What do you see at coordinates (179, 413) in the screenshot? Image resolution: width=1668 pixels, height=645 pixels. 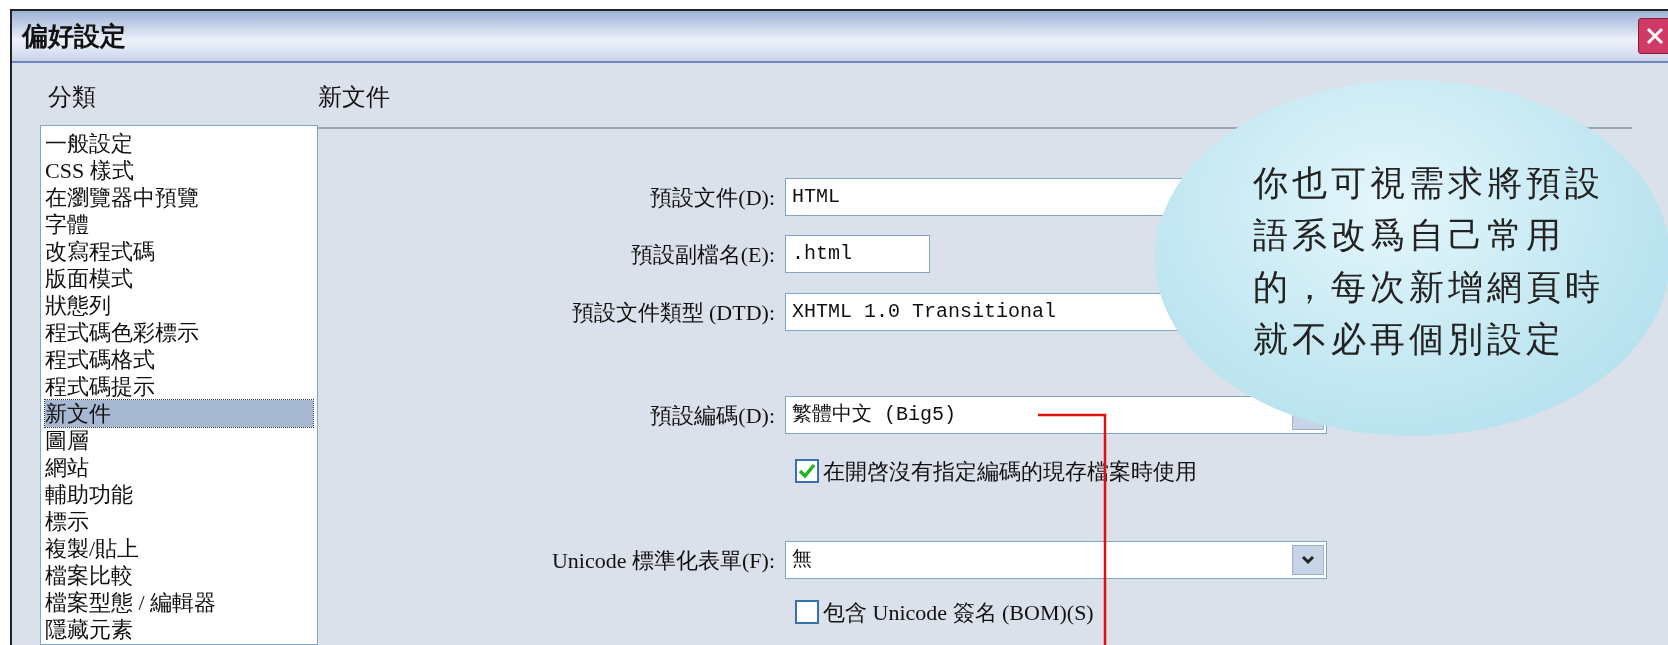 I see `list-item: 新文件` at bounding box center [179, 413].